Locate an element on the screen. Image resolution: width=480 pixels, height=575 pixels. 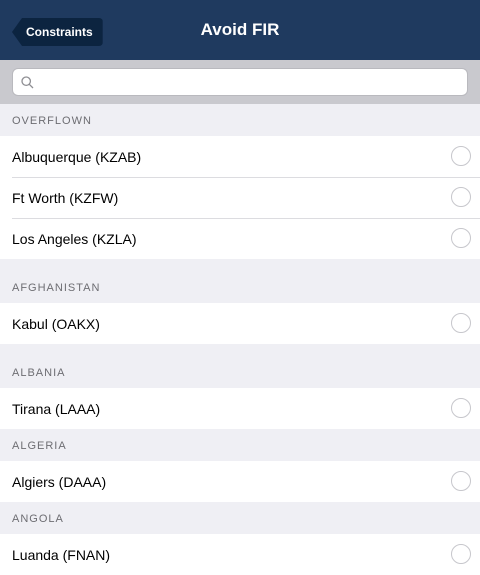
section-header-overflown: OVERFLOWN is located at coordinates (240, 120).